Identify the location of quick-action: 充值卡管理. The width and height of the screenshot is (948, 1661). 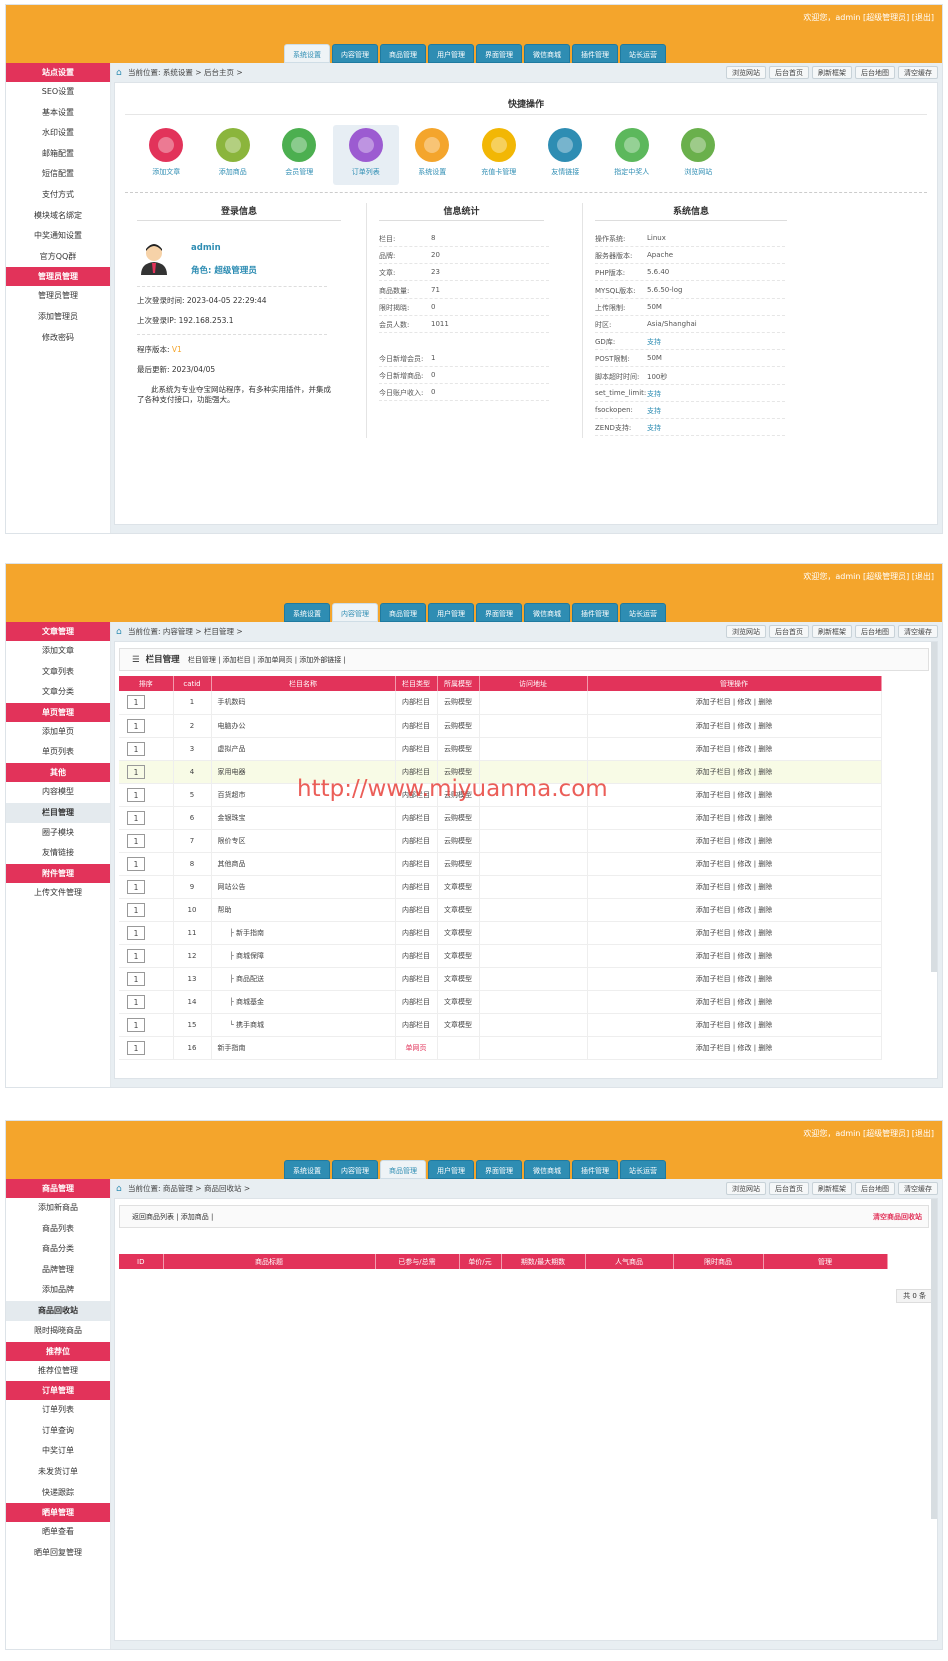
(499, 155).